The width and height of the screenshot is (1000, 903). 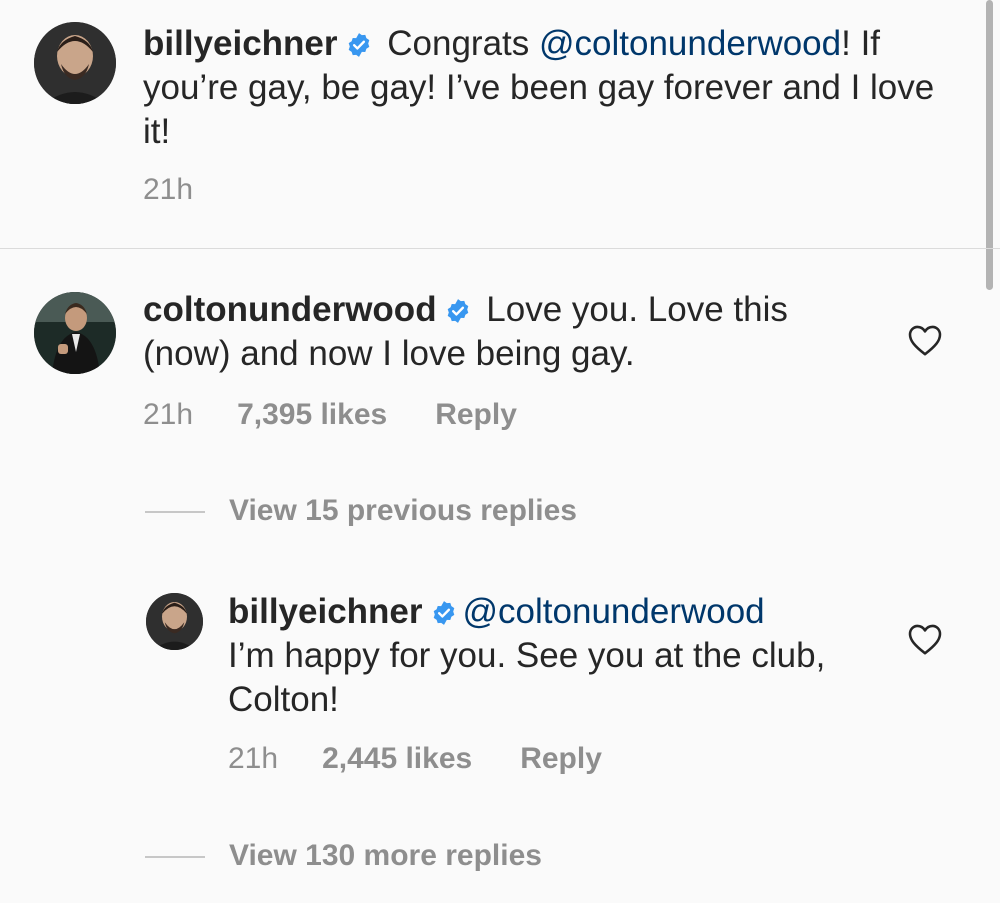 I want to click on comment-username: coltonunderwood, so click(x=290, y=309).